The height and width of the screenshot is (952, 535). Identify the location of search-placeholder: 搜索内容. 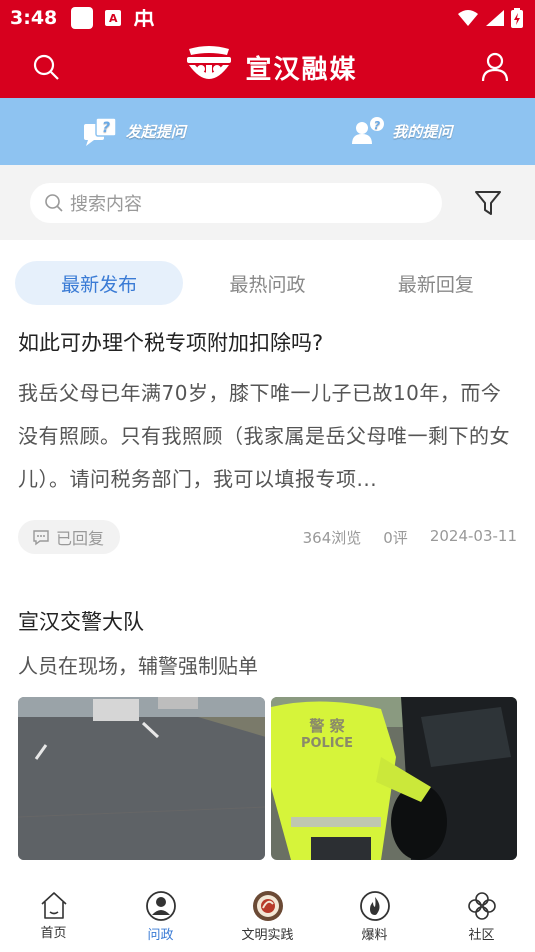
(106, 204).